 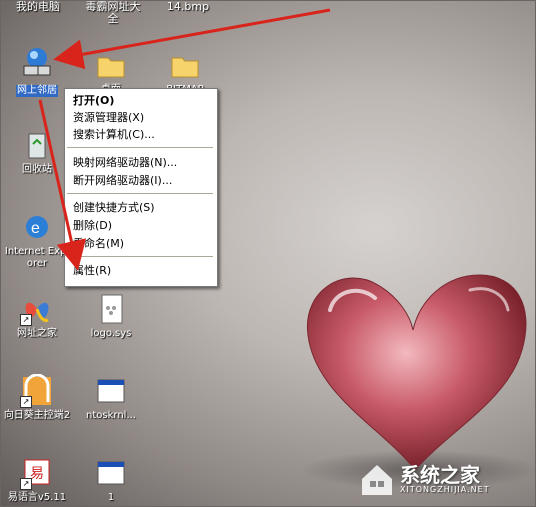 I want to click on house-logo-icon, so click(x=377, y=480).